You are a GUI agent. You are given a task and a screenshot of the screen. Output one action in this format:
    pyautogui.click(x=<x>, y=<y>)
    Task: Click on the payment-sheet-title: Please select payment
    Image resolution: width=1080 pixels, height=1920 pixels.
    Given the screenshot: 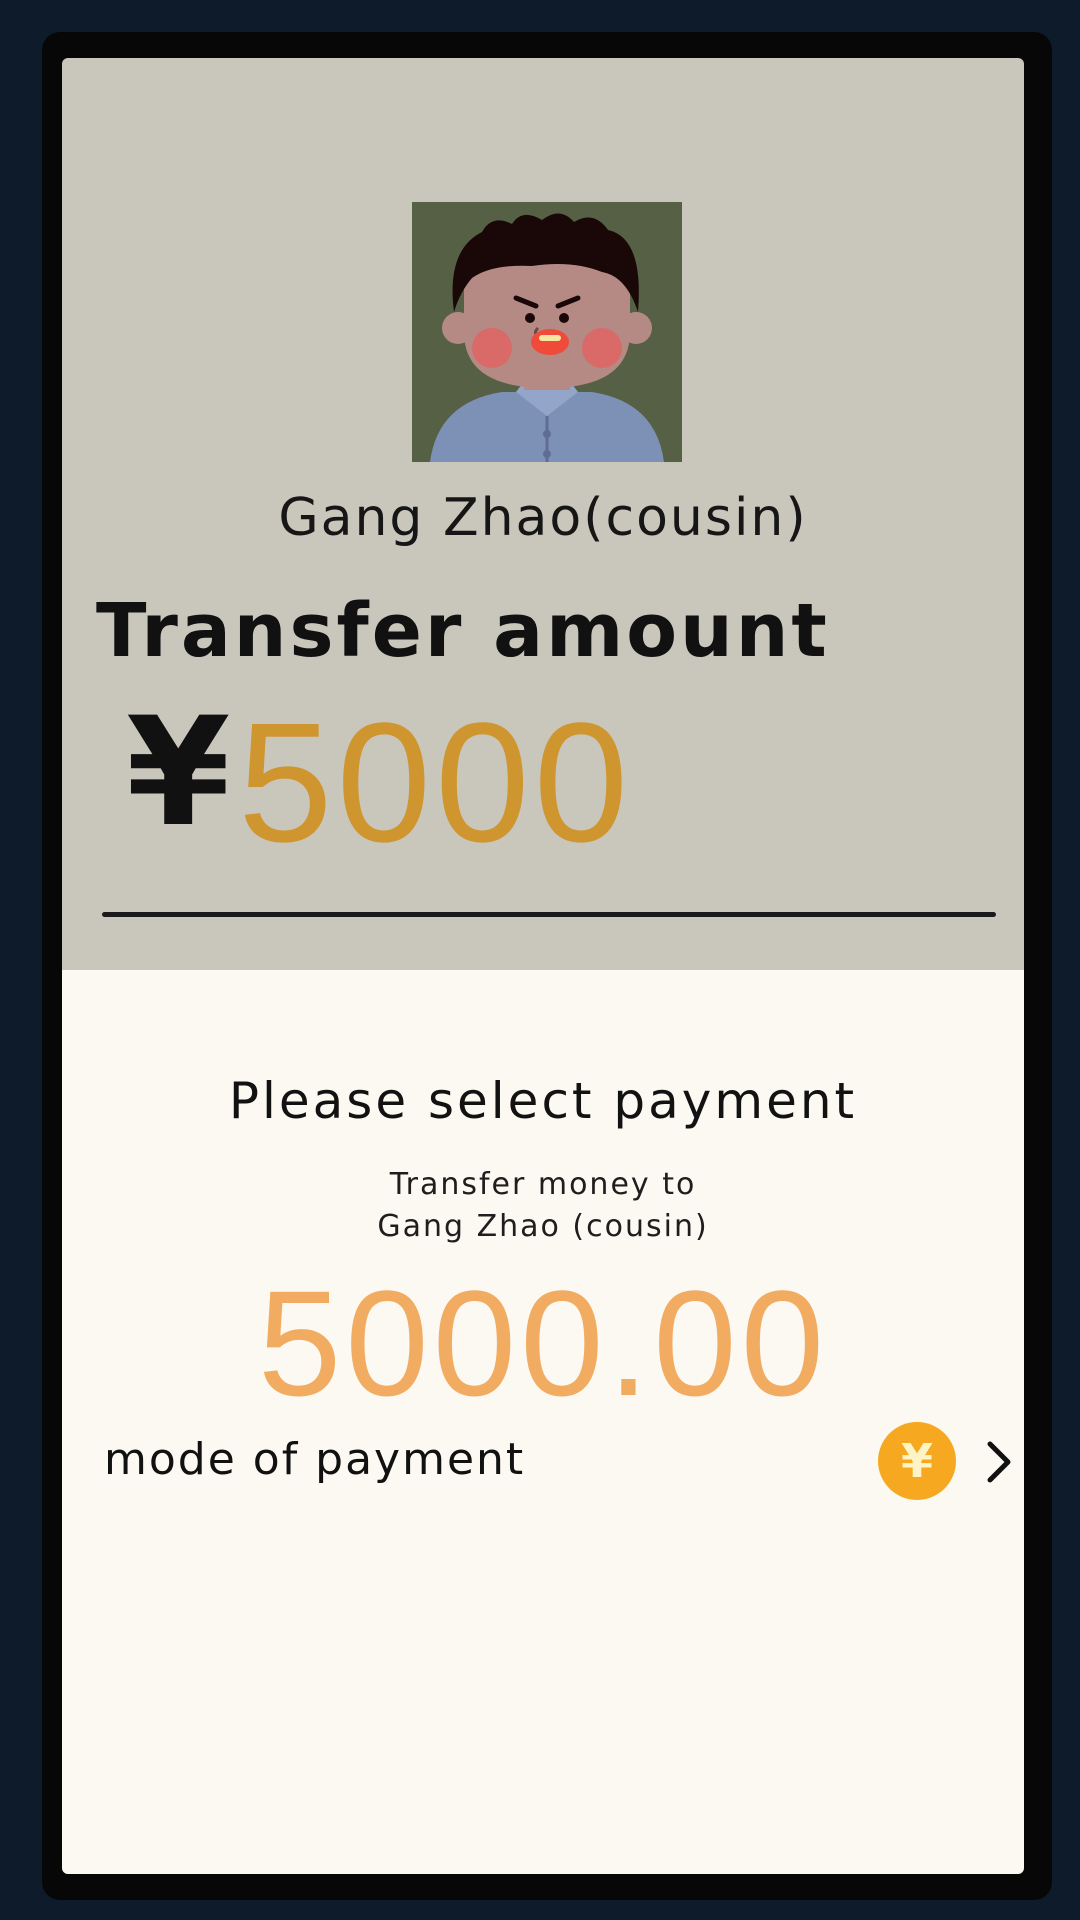 What is the action you would take?
    pyautogui.click(x=543, y=1101)
    